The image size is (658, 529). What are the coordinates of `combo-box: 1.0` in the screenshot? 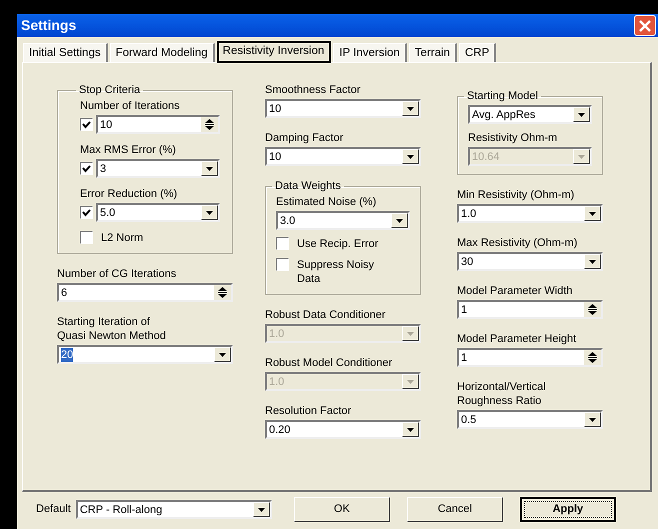 It's located at (530, 213).